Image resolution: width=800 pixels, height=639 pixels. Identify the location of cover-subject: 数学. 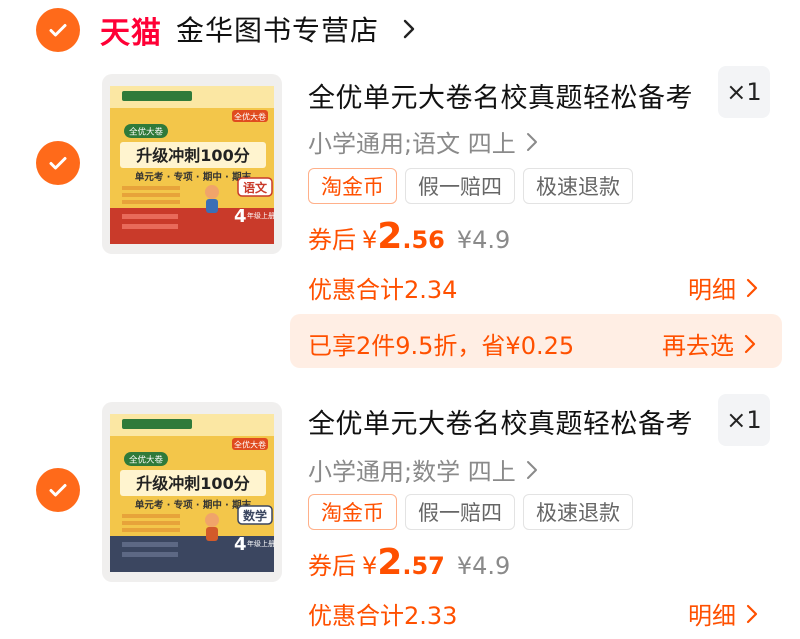
(255, 515).